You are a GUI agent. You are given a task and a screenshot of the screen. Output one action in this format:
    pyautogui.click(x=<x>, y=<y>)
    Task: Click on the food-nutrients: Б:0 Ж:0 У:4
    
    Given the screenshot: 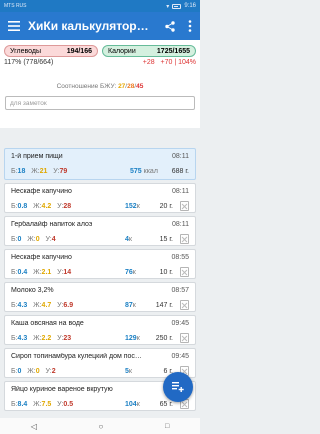 What is the action you would take?
    pyautogui.click(x=33, y=239)
    